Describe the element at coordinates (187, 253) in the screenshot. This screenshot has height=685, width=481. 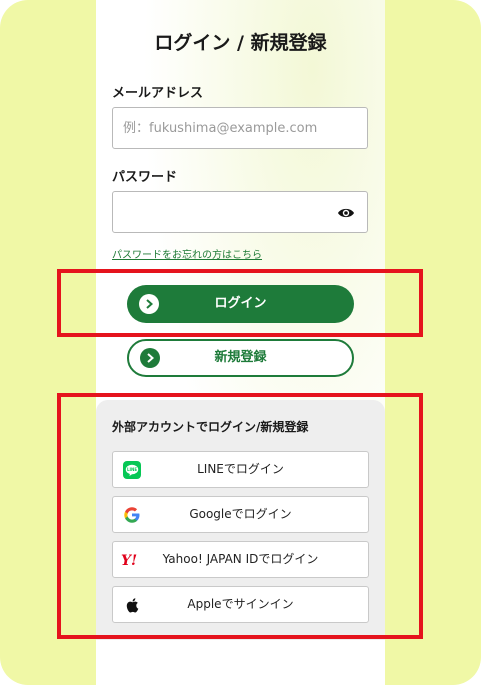
I see `forgot-password-link: パスワードをお忘れの方はこちら` at that location.